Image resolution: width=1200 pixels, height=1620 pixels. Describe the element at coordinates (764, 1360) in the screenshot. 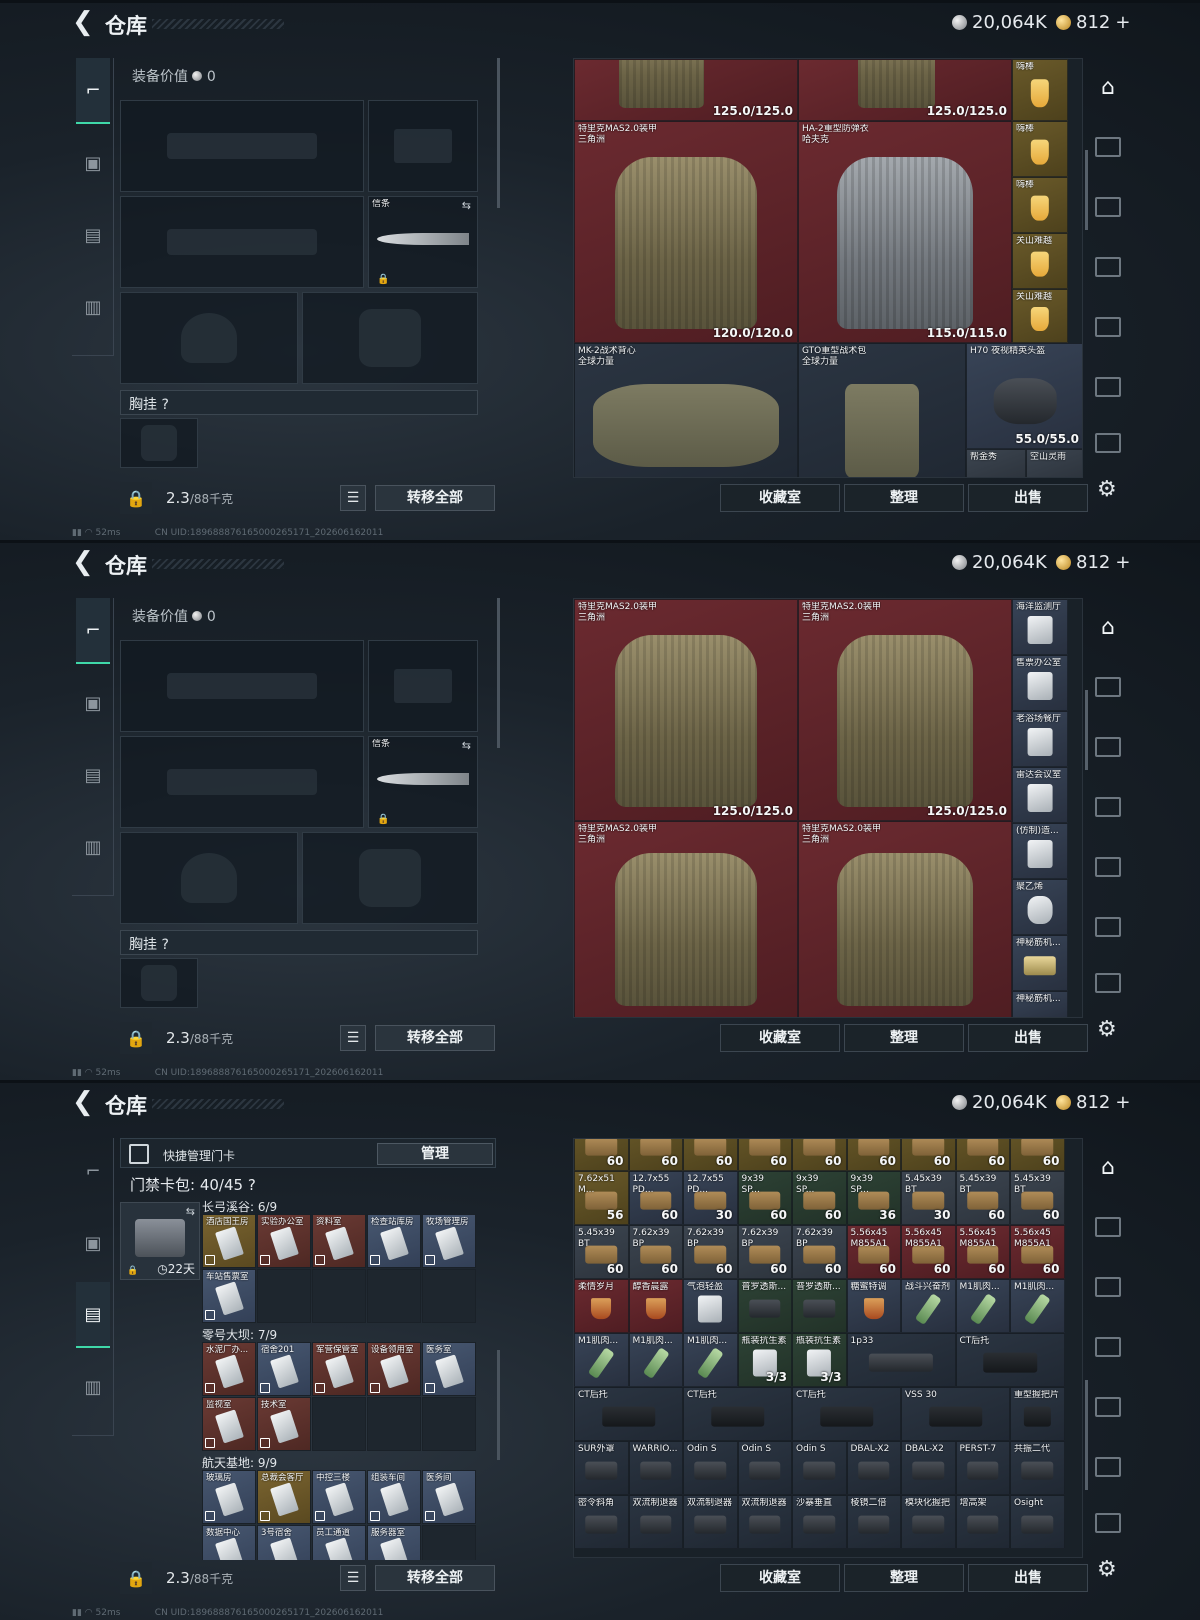

I see `stash-item: 瓶装抗生素 3/3` at that location.